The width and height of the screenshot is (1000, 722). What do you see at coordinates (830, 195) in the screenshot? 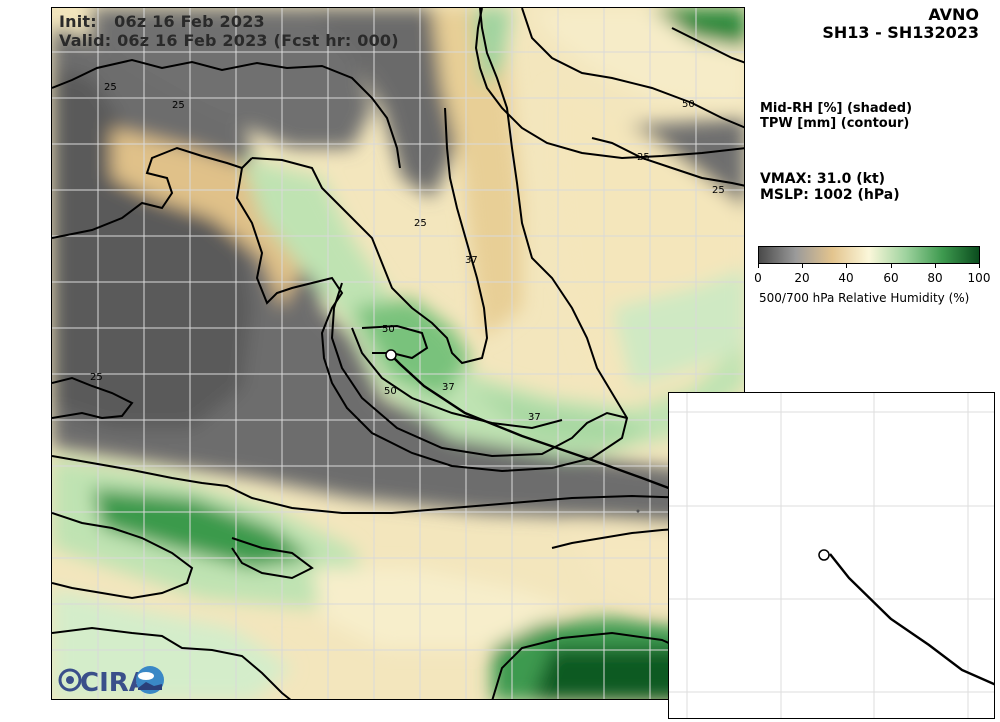
I see `mslp-value: MSLP: 1002 (hPa)` at bounding box center [830, 195].